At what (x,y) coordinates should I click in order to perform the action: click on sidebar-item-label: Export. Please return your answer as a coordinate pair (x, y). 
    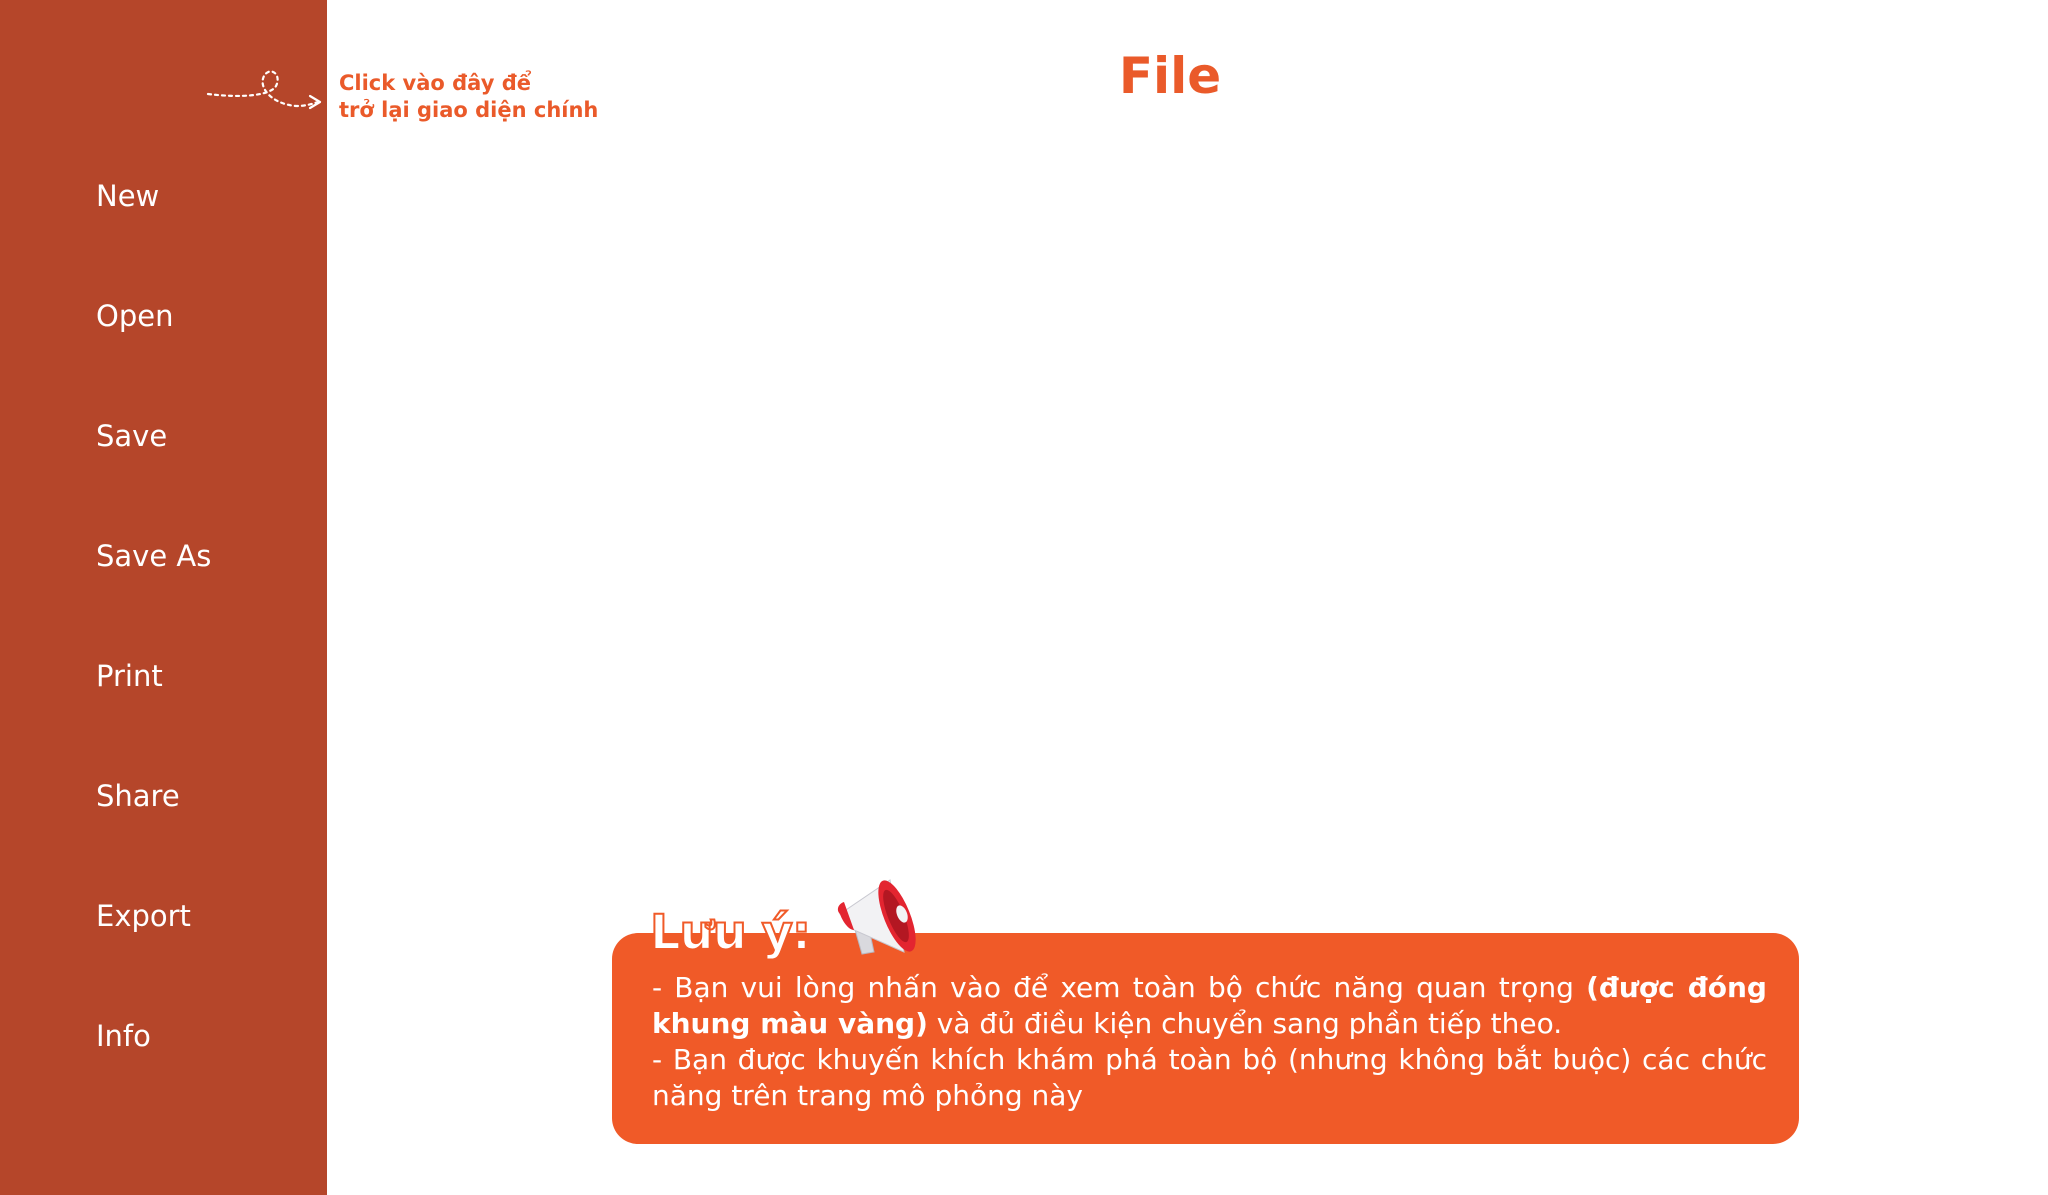
    Looking at the image, I should click on (143, 916).